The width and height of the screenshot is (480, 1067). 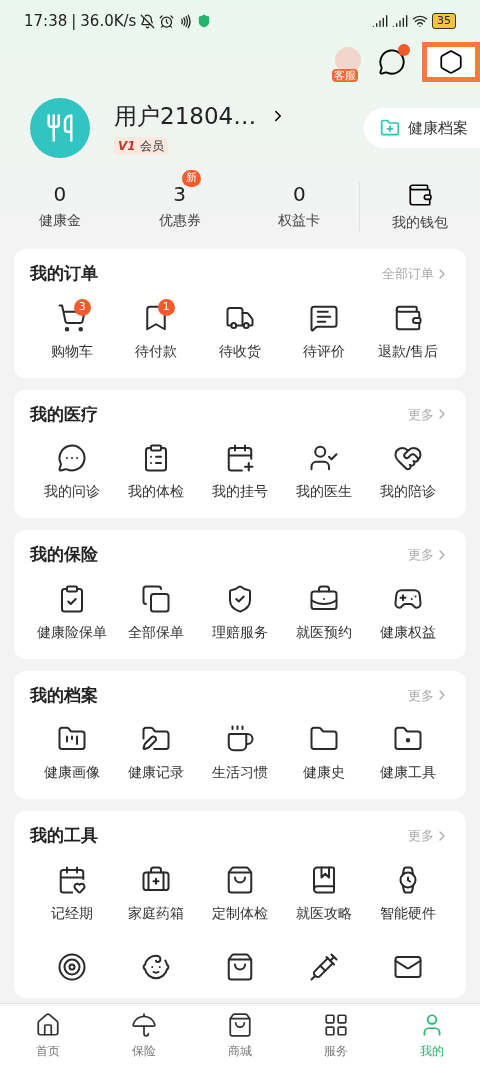 I want to click on settings-button, so click(x=451, y=62).